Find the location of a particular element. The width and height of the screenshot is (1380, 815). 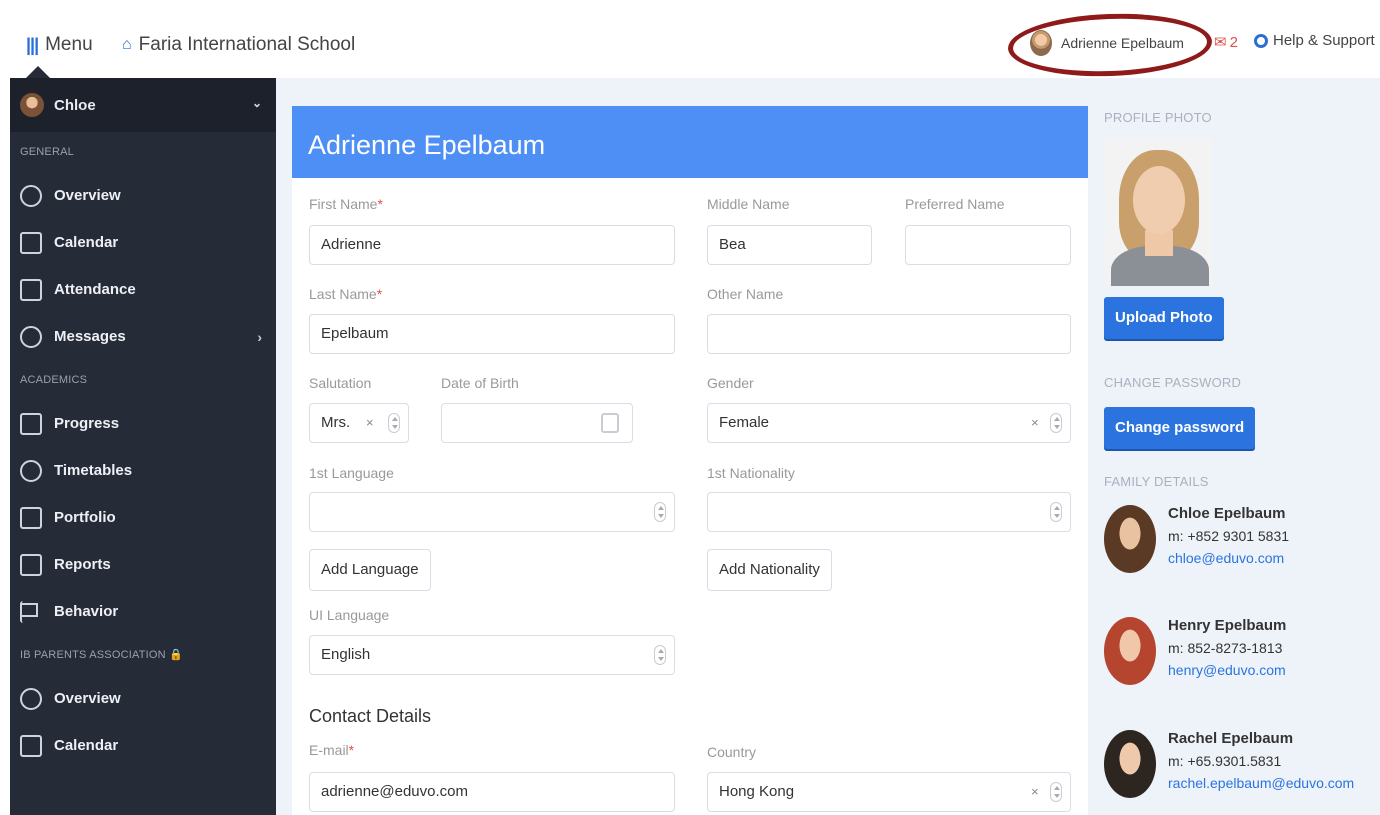

first-name-field: Adrienne is located at coordinates (492, 245).